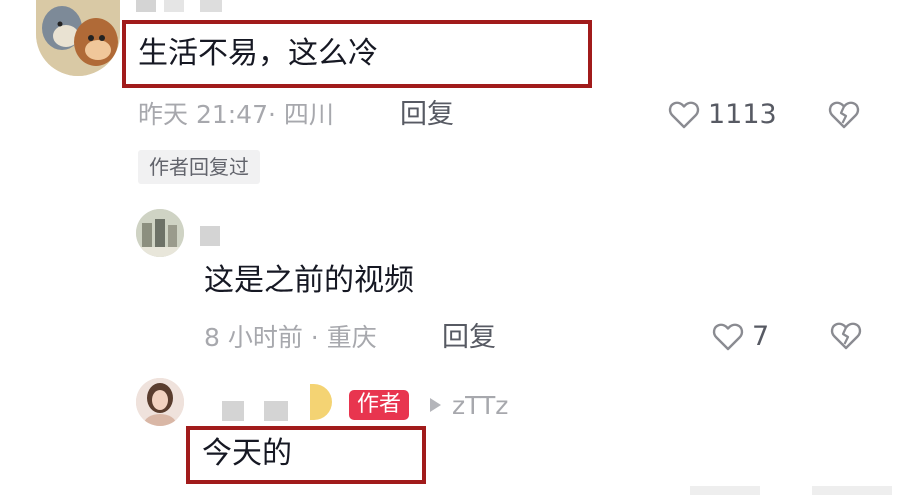 The height and width of the screenshot is (495, 900). Describe the element at coordinates (761, 336) in the screenshot. I see `like-count: 7` at that location.